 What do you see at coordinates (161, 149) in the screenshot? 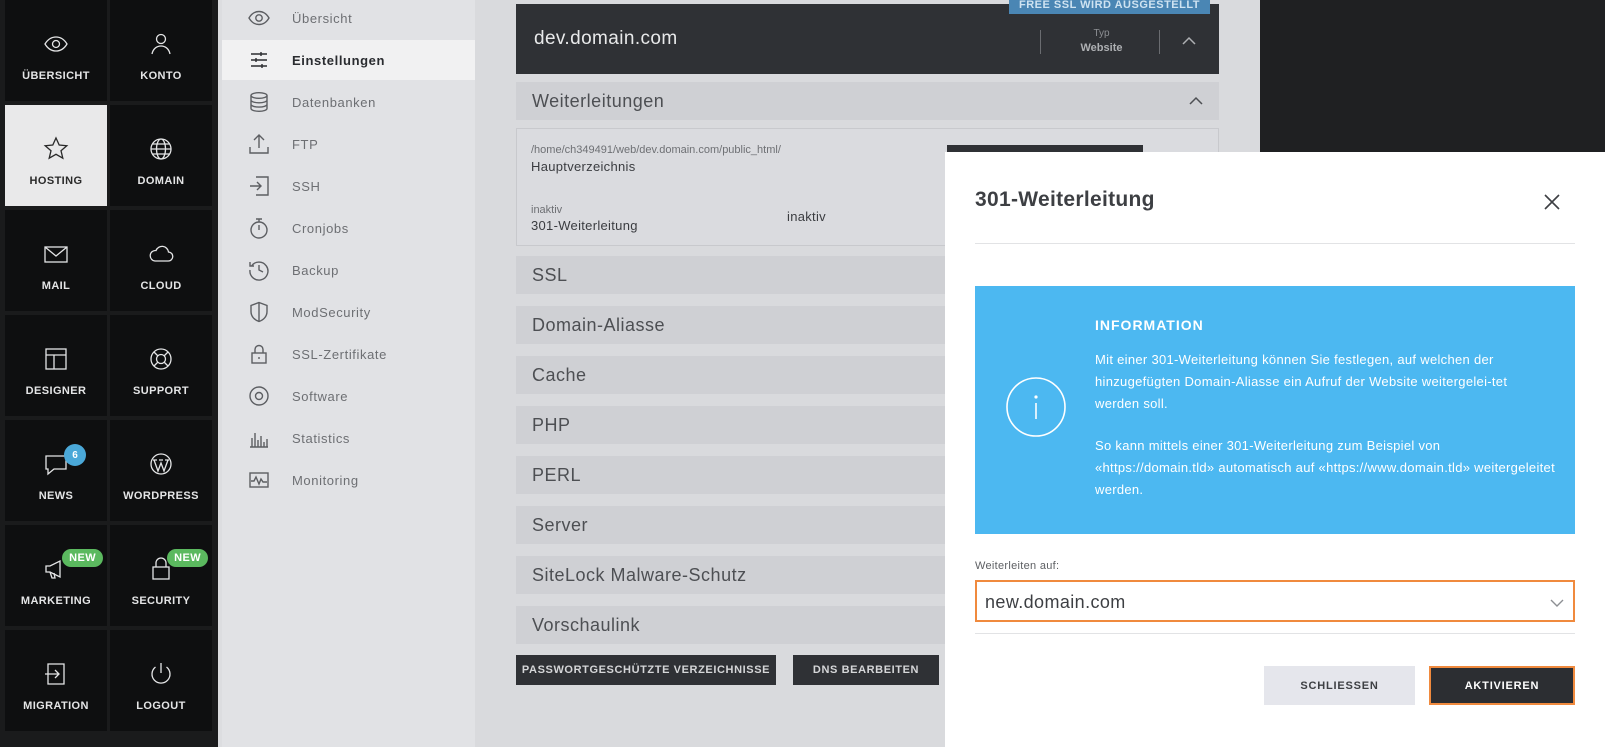
I see `globe-icon` at bounding box center [161, 149].